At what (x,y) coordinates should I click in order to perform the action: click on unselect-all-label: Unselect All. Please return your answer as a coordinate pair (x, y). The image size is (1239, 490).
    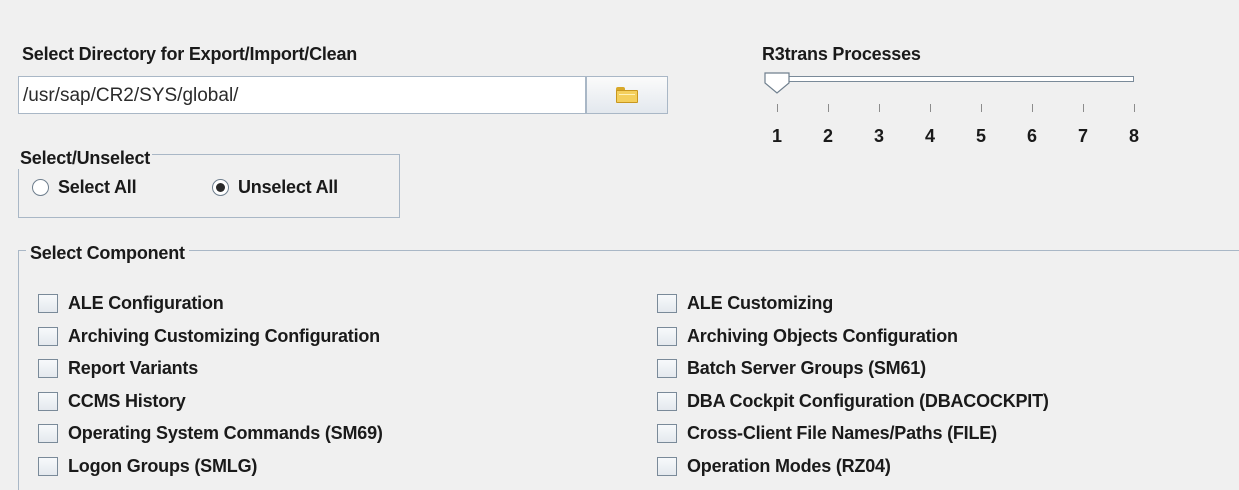
    Looking at the image, I should click on (288, 187).